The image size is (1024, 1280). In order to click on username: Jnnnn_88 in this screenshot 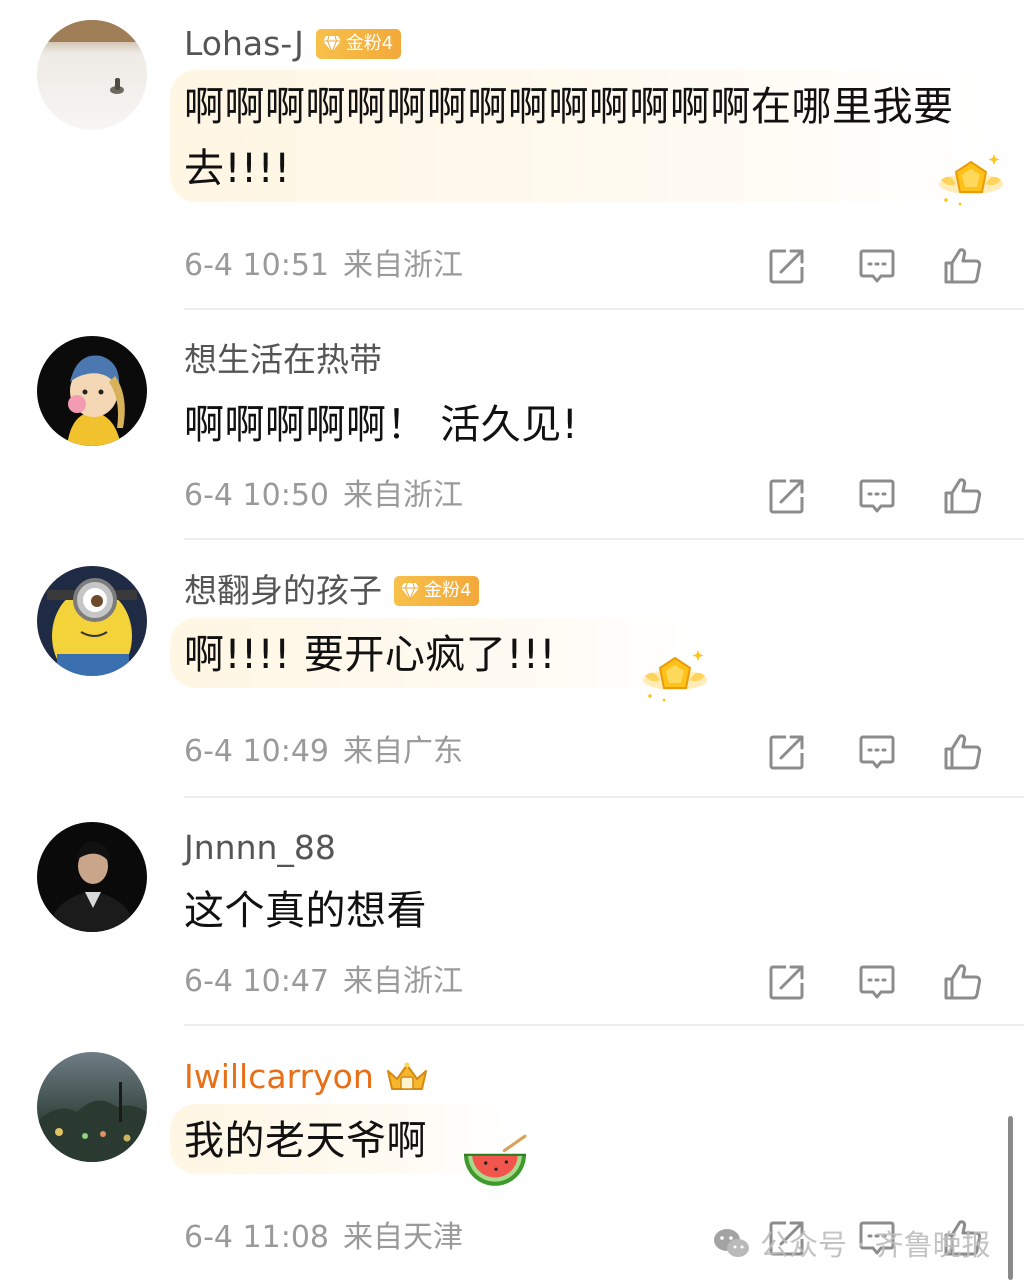, I will do `click(260, 848)`.